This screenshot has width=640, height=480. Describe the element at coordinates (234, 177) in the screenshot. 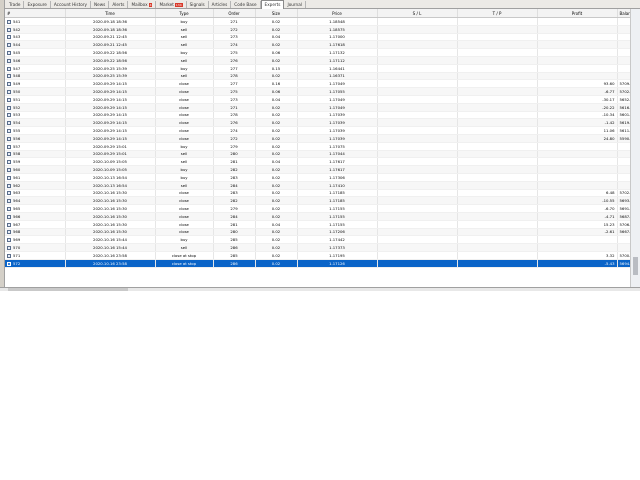

I see `cell-order: 283` at that location.